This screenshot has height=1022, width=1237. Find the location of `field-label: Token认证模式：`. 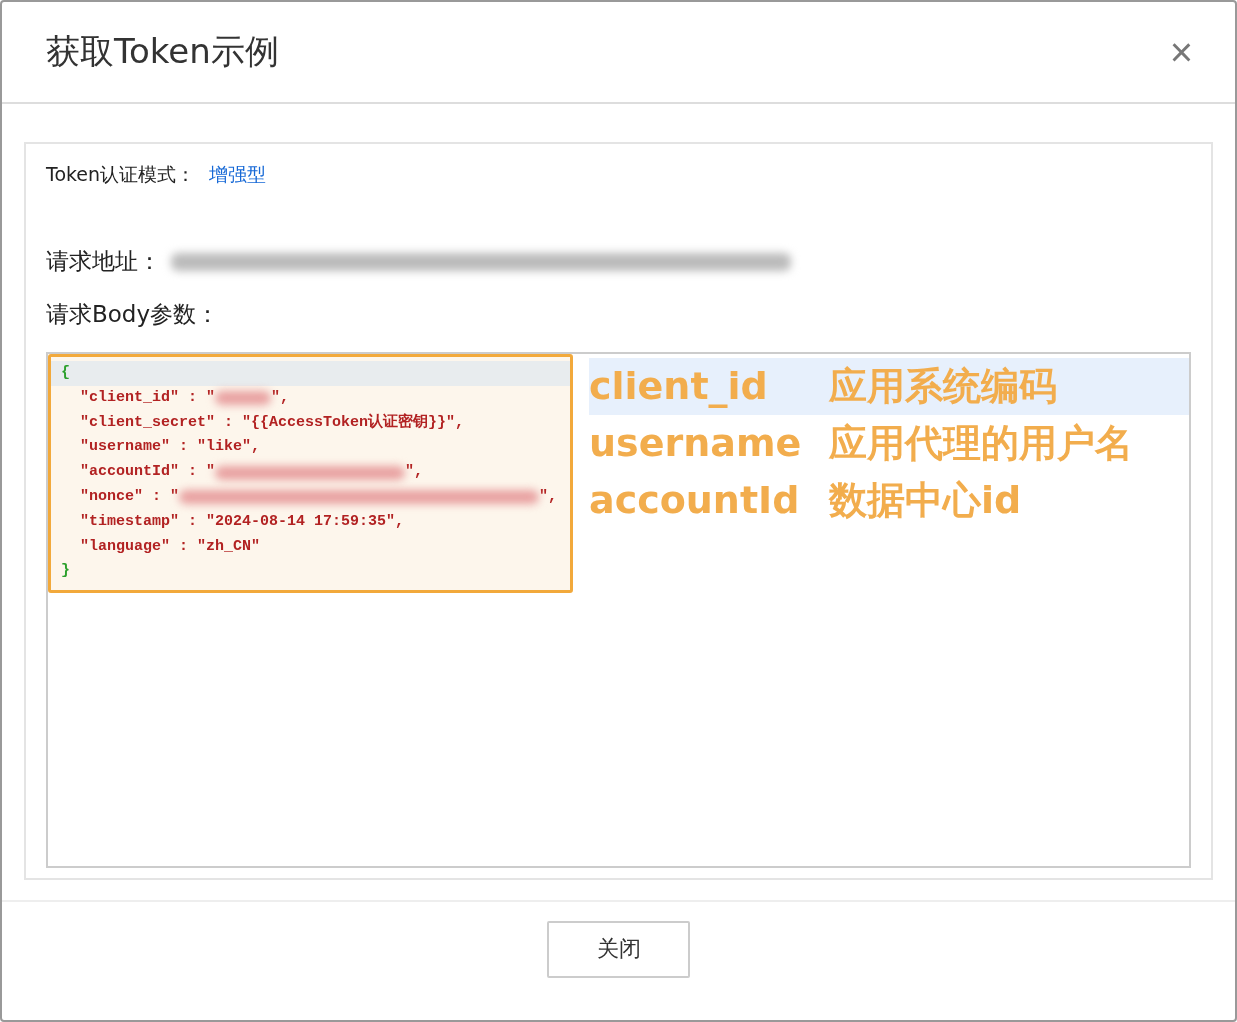

field-label: Token认证模式： is located at coordinates (121, 174).